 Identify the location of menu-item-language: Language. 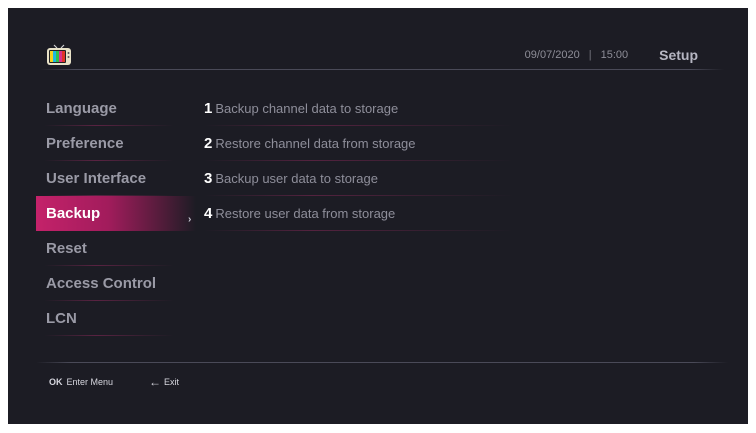
(116, 108).